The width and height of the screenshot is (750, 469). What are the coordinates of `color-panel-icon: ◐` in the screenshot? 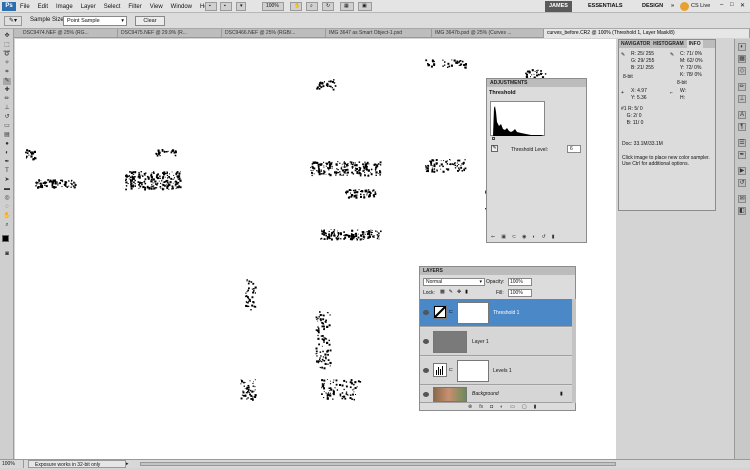 It's located at (742, 47).